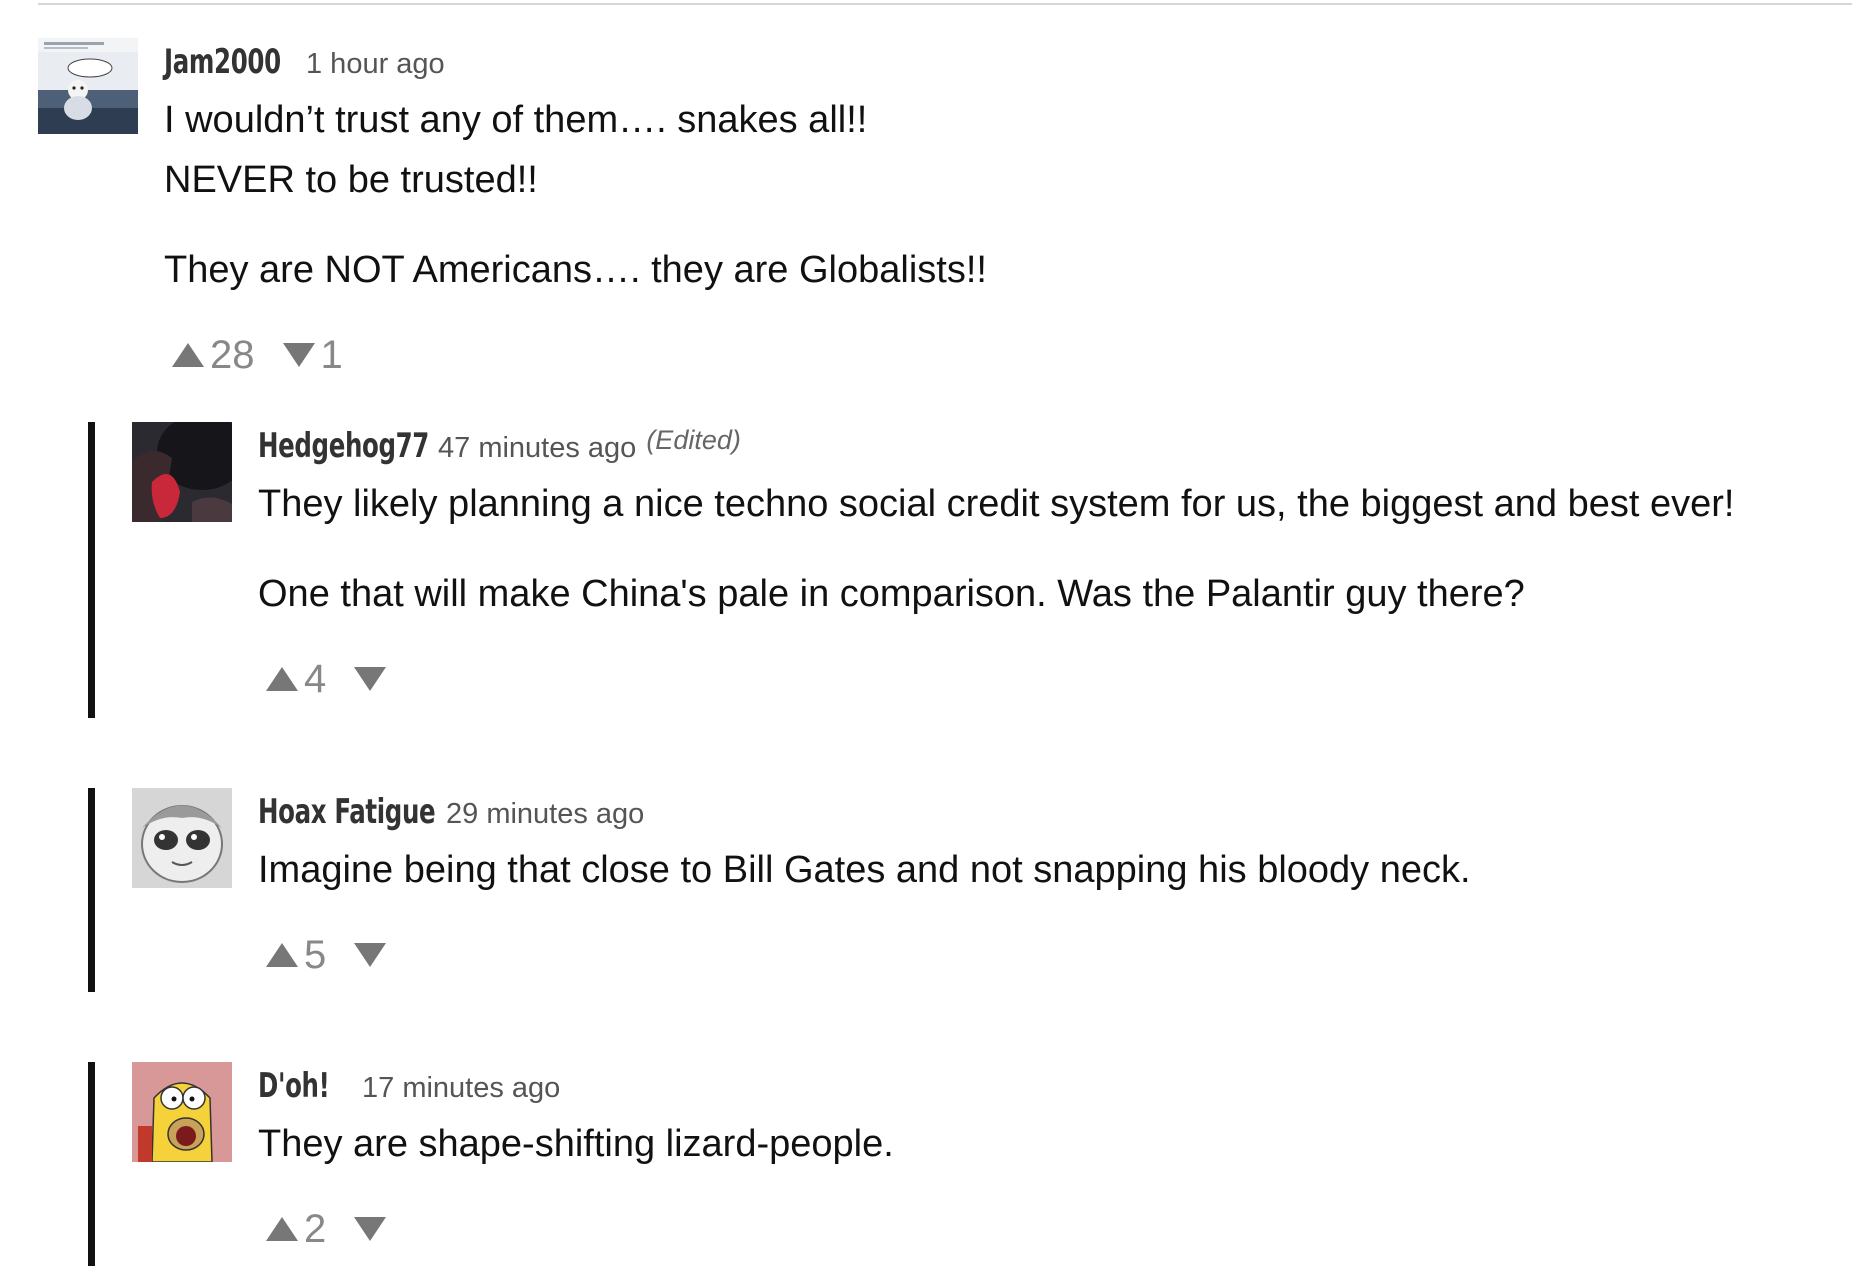 Image resolution: width=1852 pixels, height=1275 pixels. What do you see at coordinates (1059, 679) in the screenshot?
I see `vote-controls: 4` at bounding box center [1059, 679].